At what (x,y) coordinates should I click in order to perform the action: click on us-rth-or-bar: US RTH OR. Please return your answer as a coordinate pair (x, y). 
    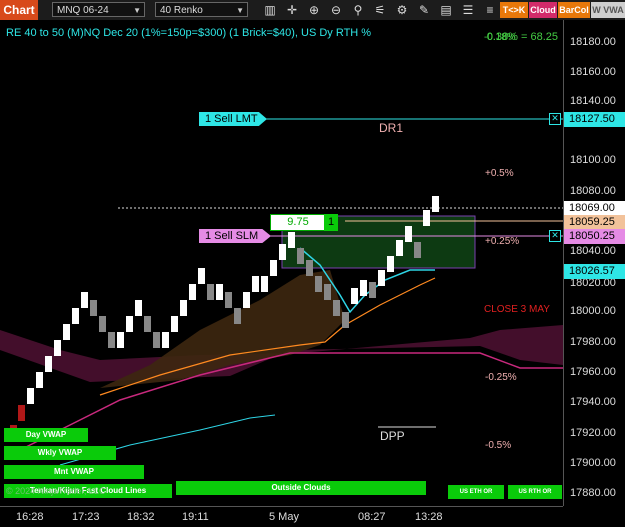
    Looking at the image, I should click on (535, 492).